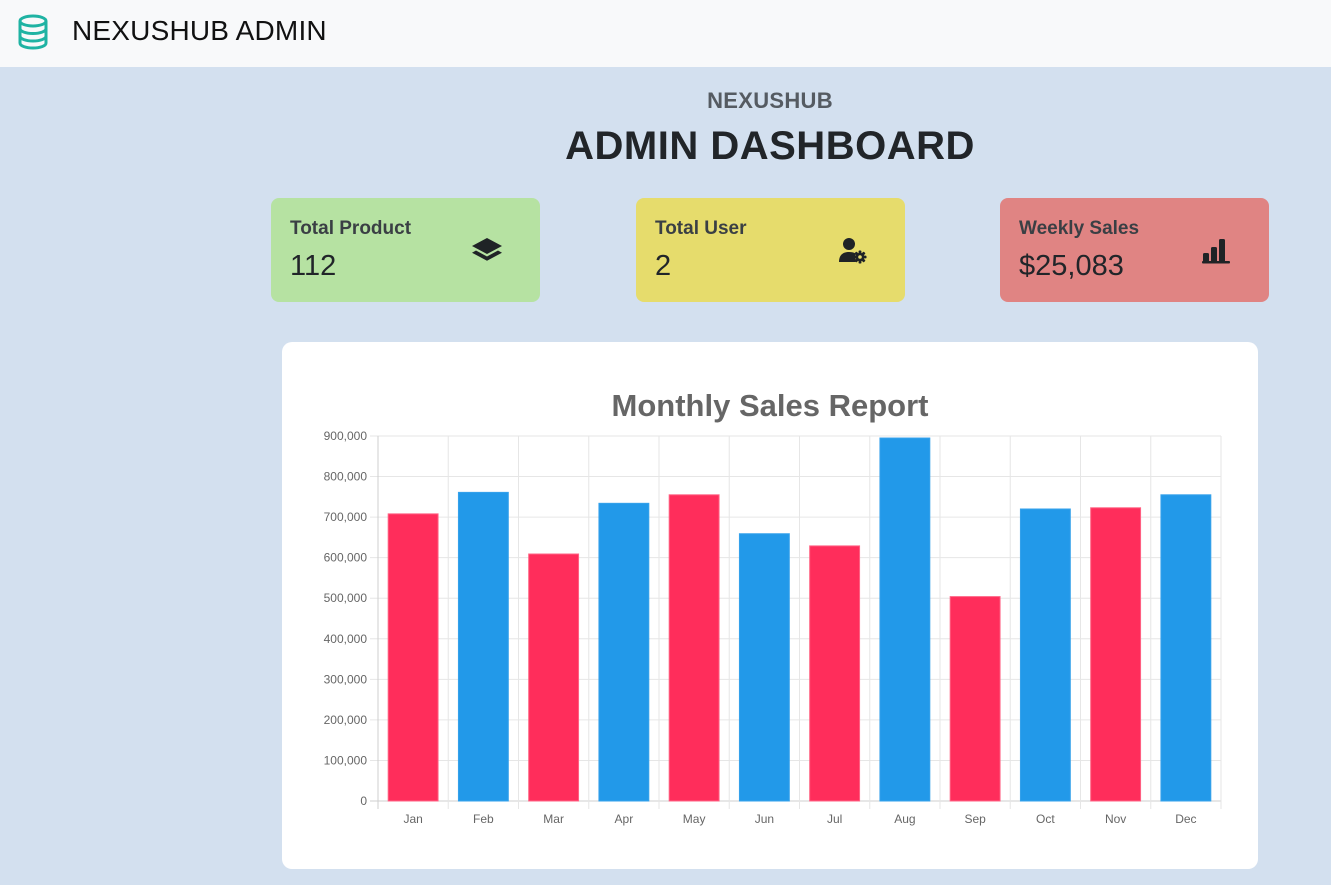  What do you see at coordinates (413, 657) in the screenshot?
I see `bar-jan` at bounding box center [413, 657].